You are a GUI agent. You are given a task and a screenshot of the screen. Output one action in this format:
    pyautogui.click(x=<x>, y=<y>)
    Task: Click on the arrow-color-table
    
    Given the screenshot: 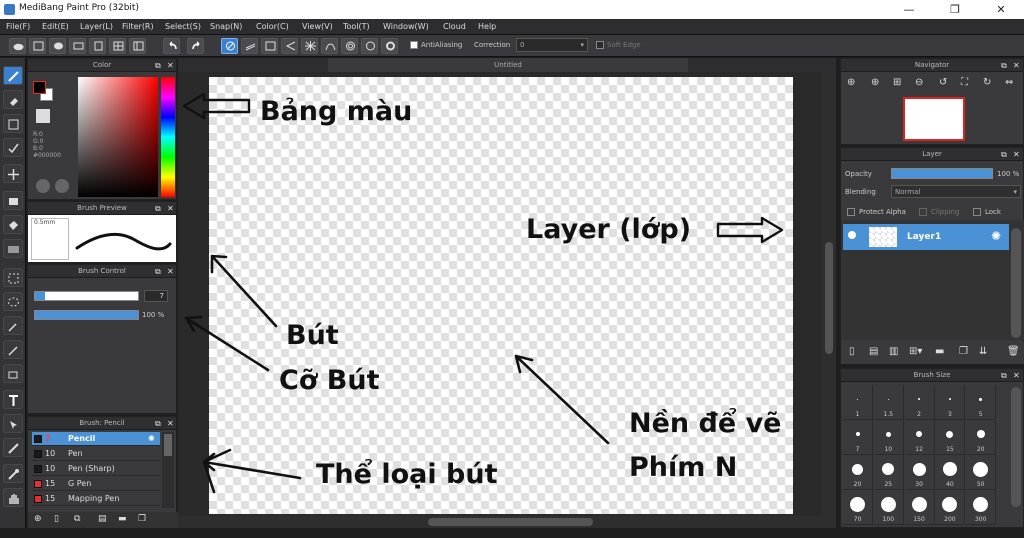 What is the action you would take?
    pyautogui.click(x=216, y=106)
    